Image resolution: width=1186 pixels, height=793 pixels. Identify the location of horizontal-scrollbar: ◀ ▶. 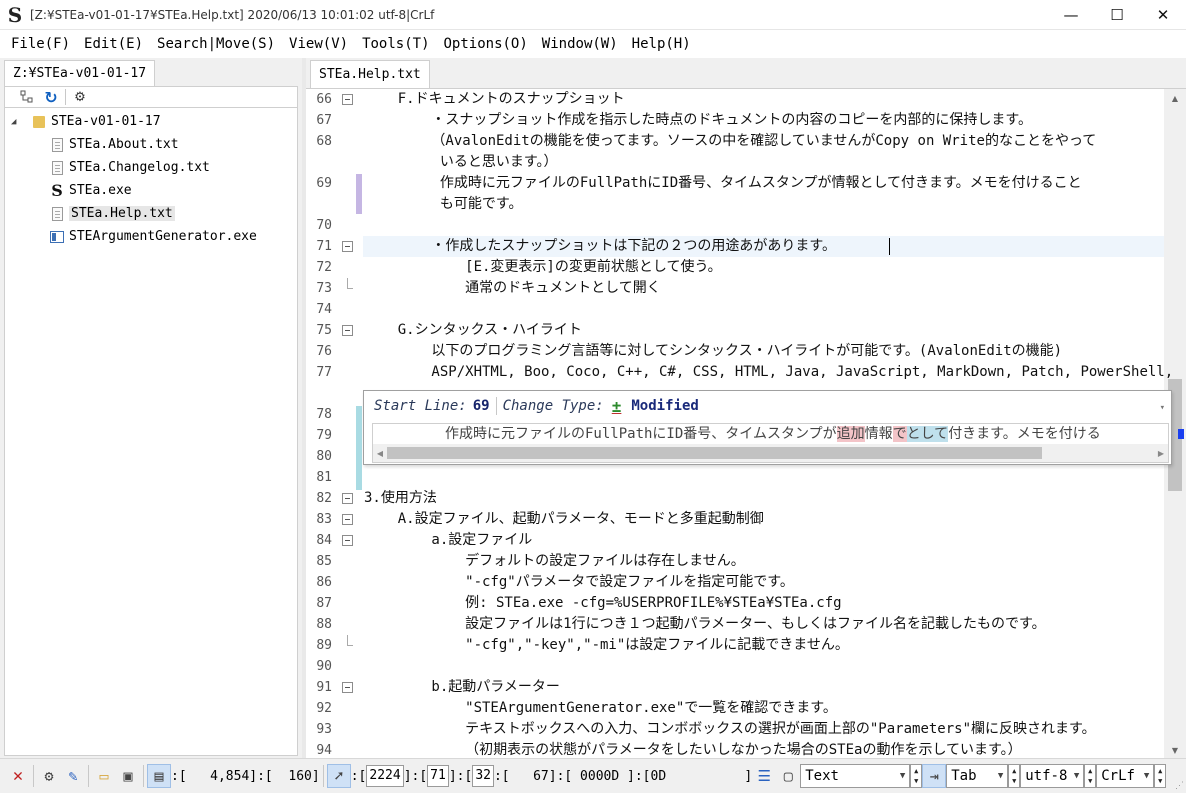
(770, 453).